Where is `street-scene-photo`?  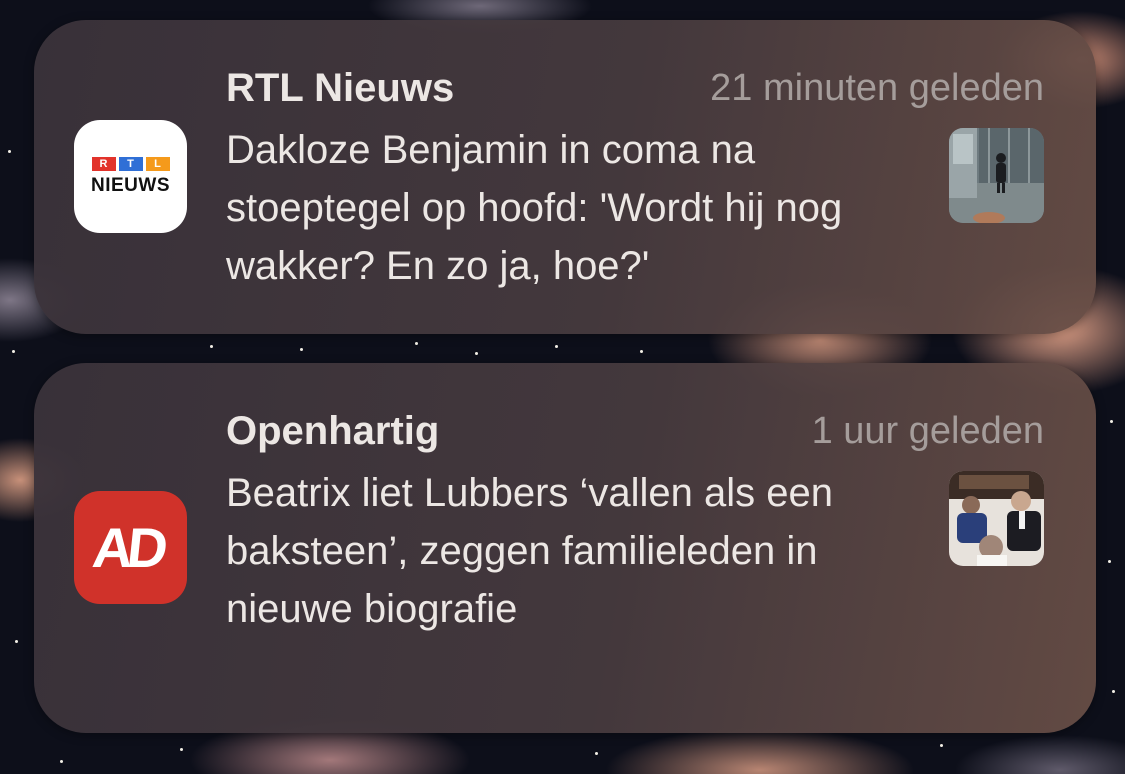 street-scene-photo is located at coordinates (996, 175).